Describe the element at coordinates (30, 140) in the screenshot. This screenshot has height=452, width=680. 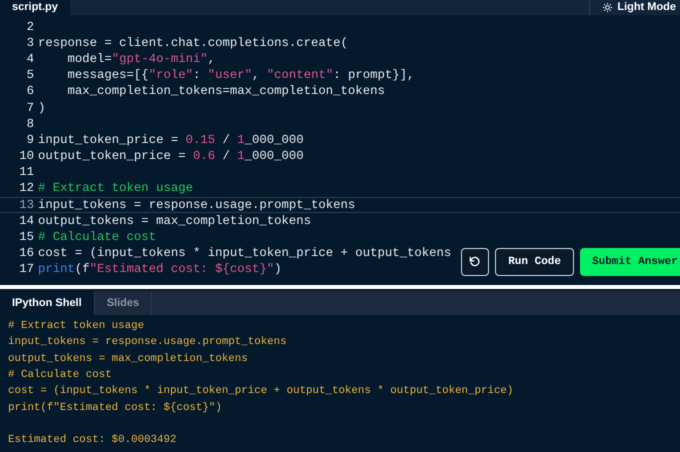
I see `line-number: 9` at that location.